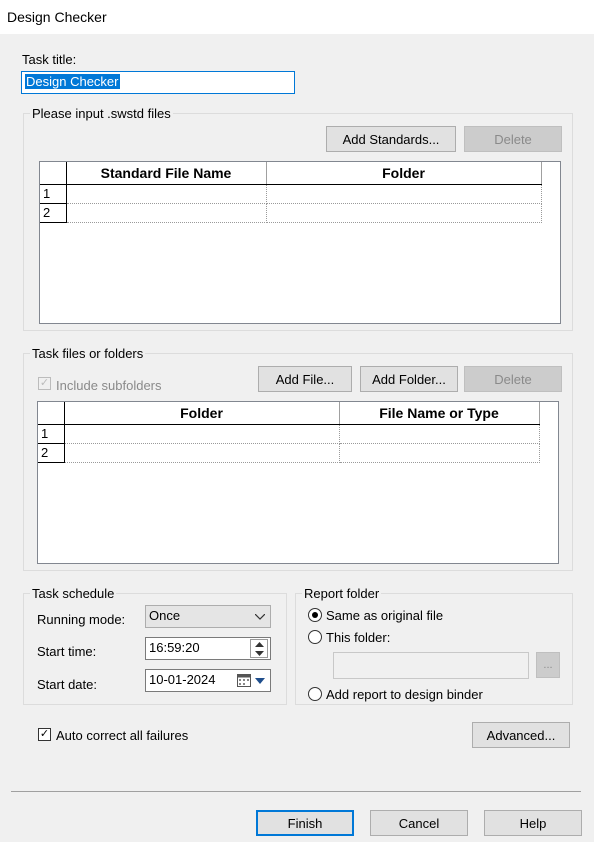  What do you see at coordinates (431, 665) in the screenshot?
I see `report-folder-input` at bounding box center [431, 665].